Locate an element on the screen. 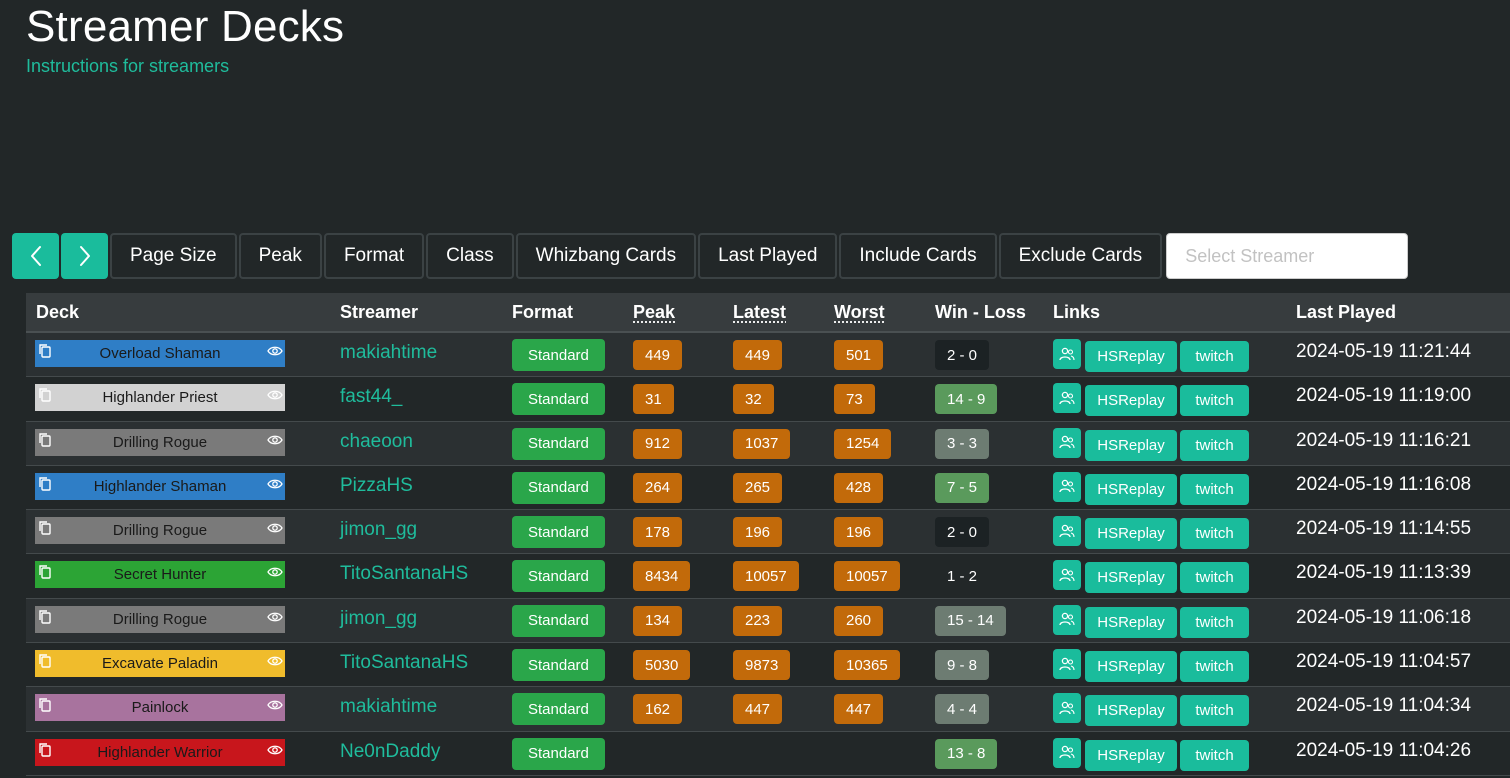 This screenshot has width=1510, height=778. users-icon is located at coordinates (1067, 530).